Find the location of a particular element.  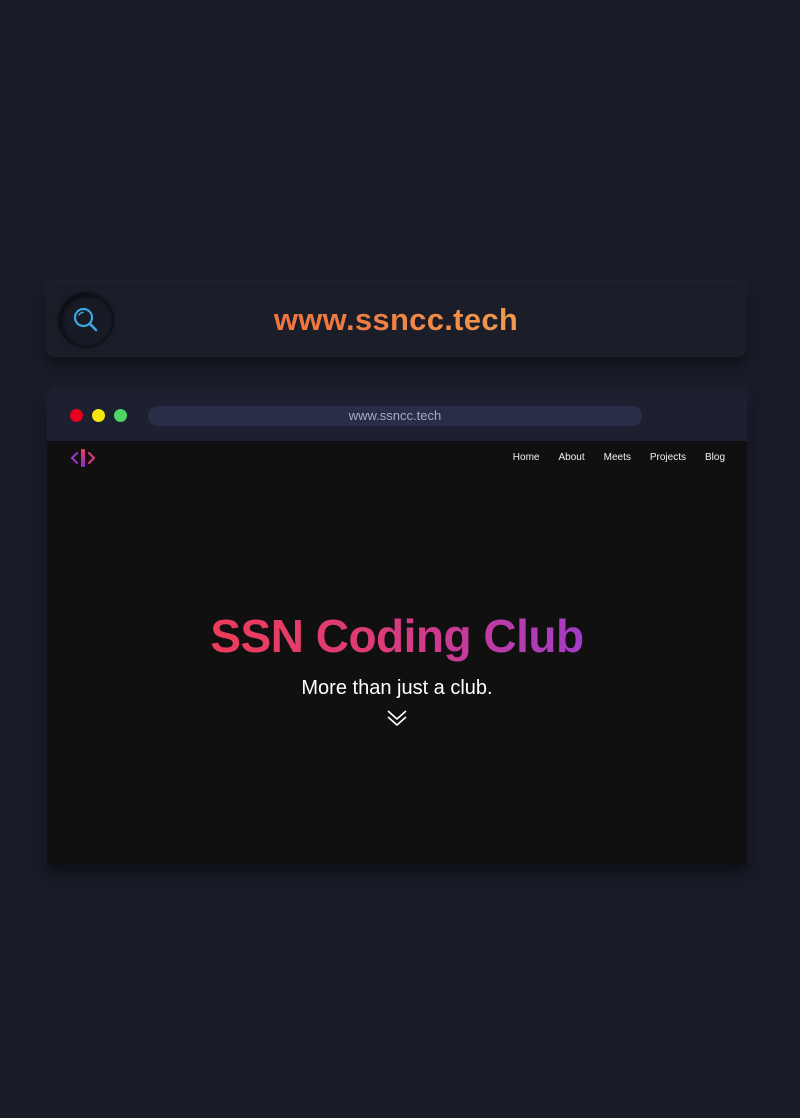

hero-subtitle: More than just a club. is located at coordinates (397, 688).